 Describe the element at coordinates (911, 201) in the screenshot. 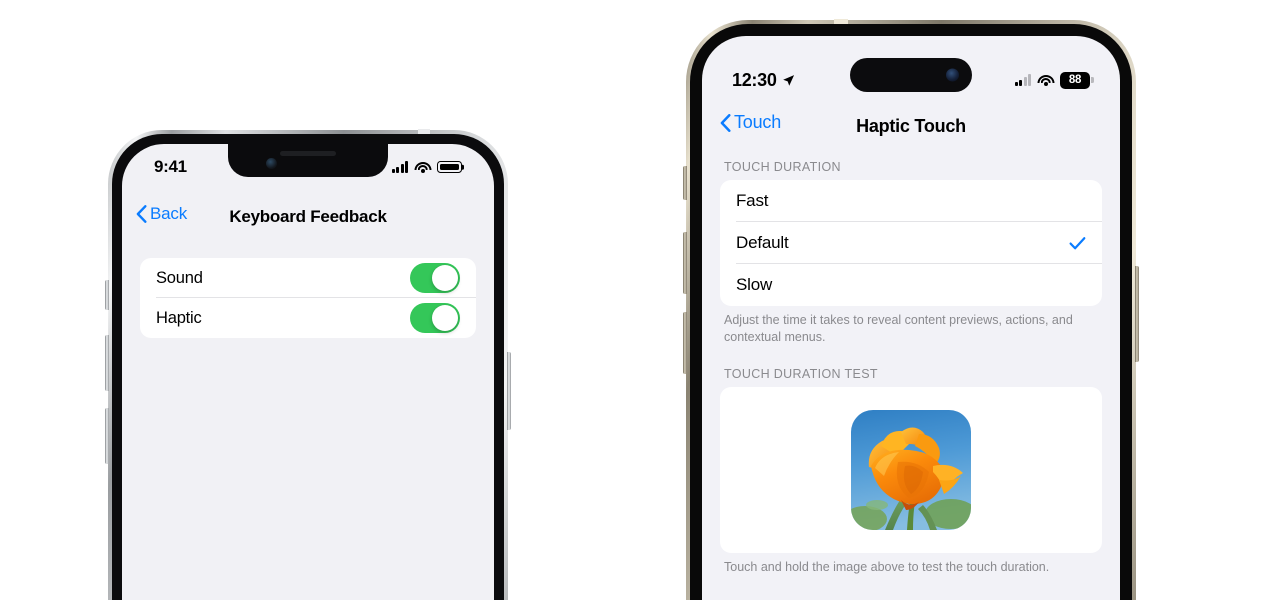

I see `option-fast: Fast` at that location.